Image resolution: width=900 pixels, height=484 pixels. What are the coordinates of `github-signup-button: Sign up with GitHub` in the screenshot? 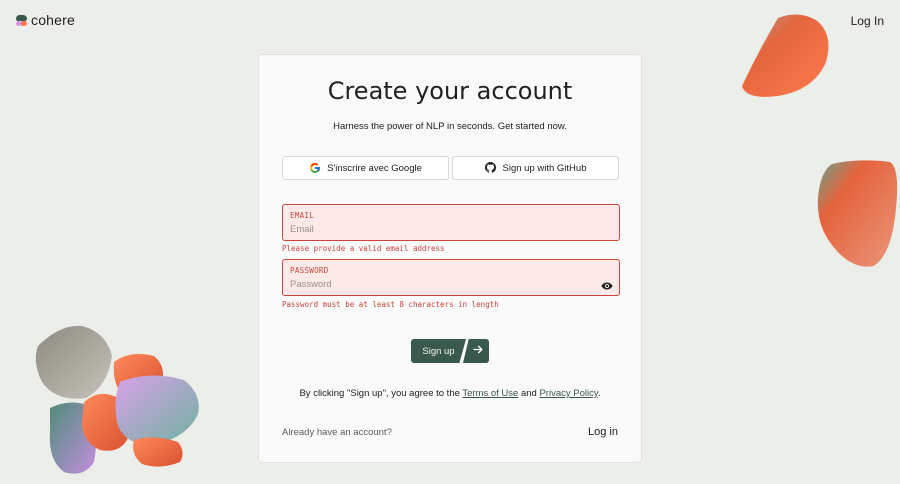 It's located at (535, 168).